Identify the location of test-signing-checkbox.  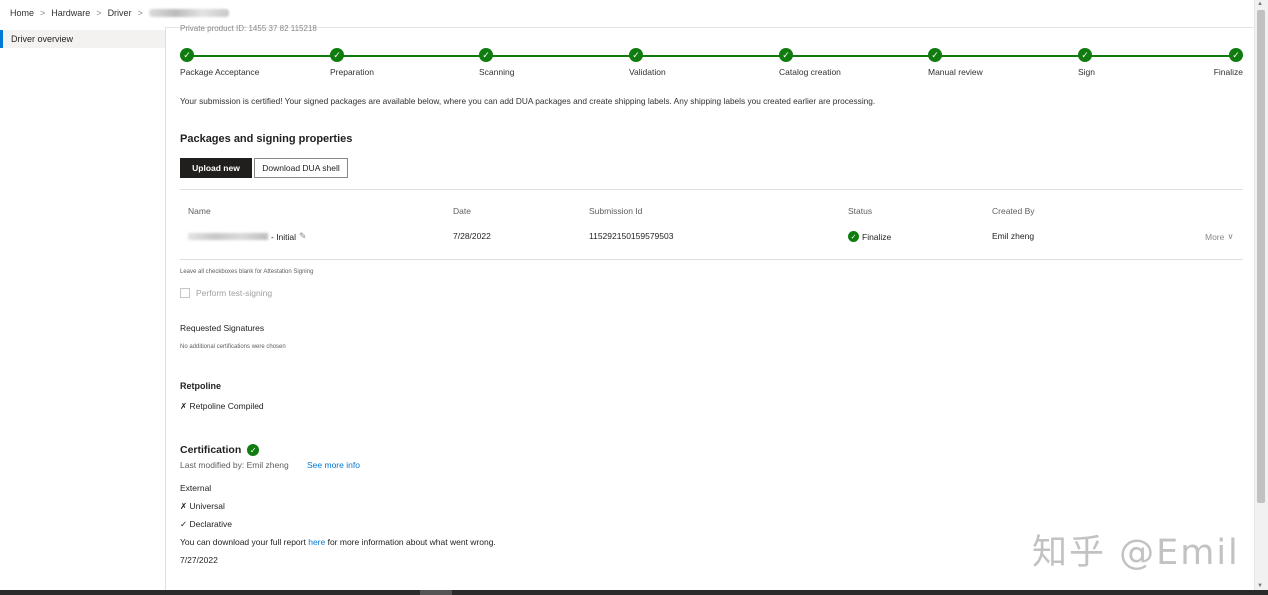
(185, 293).